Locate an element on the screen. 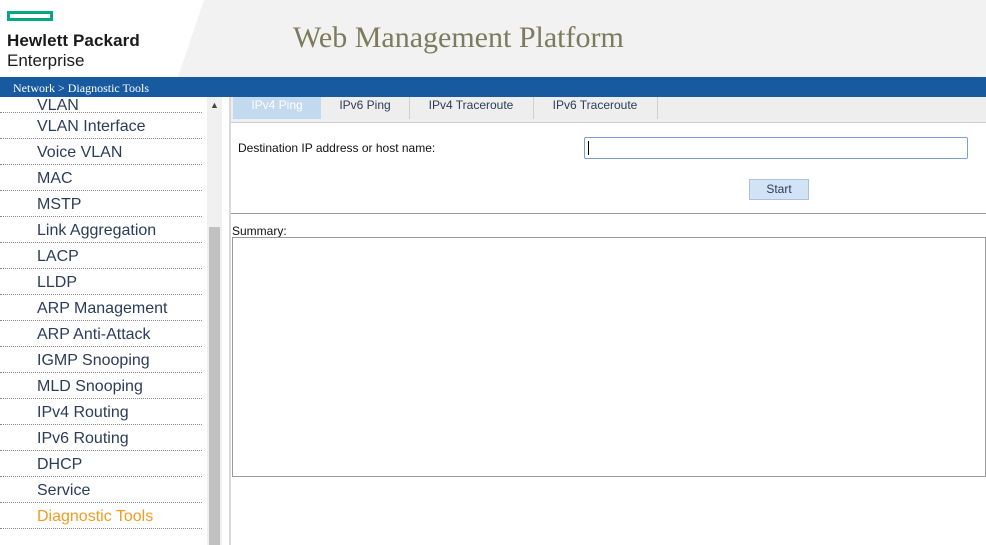  destination-input is located at coordinates (776, 148).